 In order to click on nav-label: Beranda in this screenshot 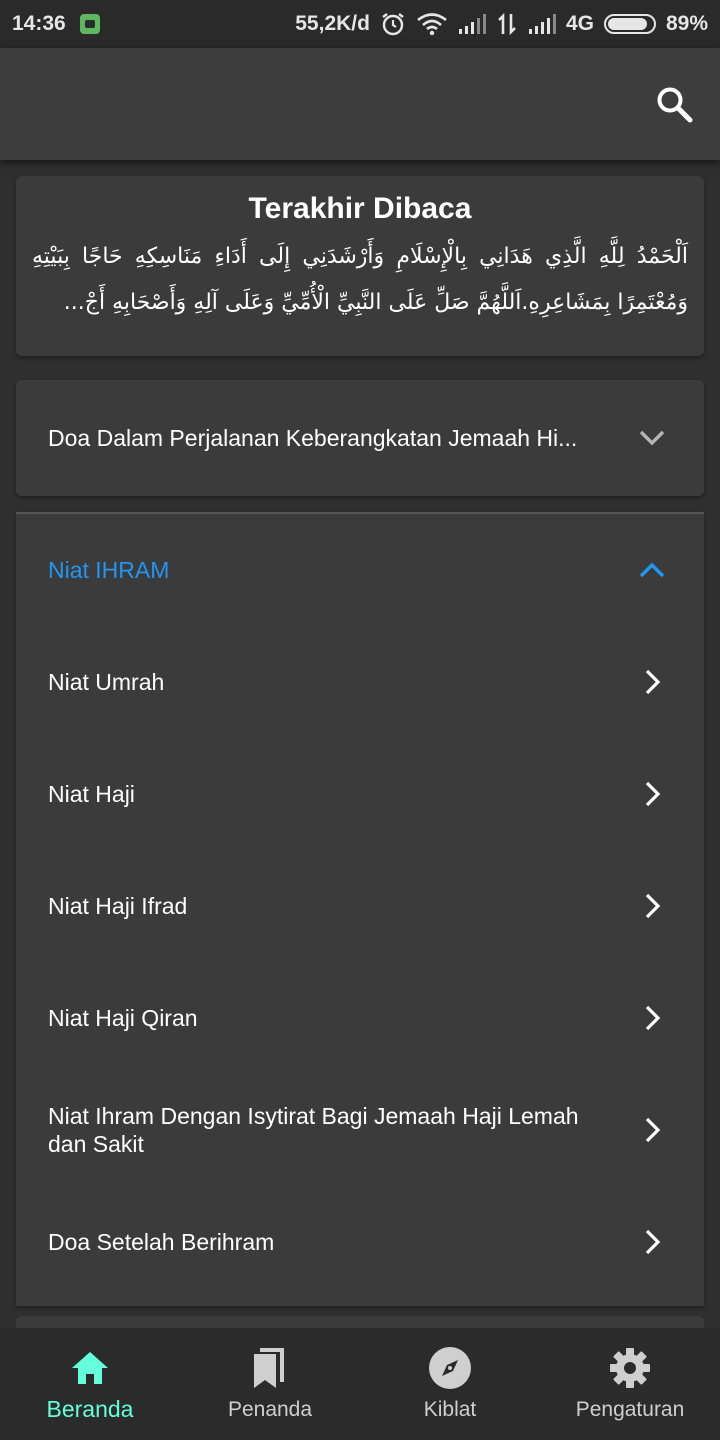, I will do `click(90, 1409)`.